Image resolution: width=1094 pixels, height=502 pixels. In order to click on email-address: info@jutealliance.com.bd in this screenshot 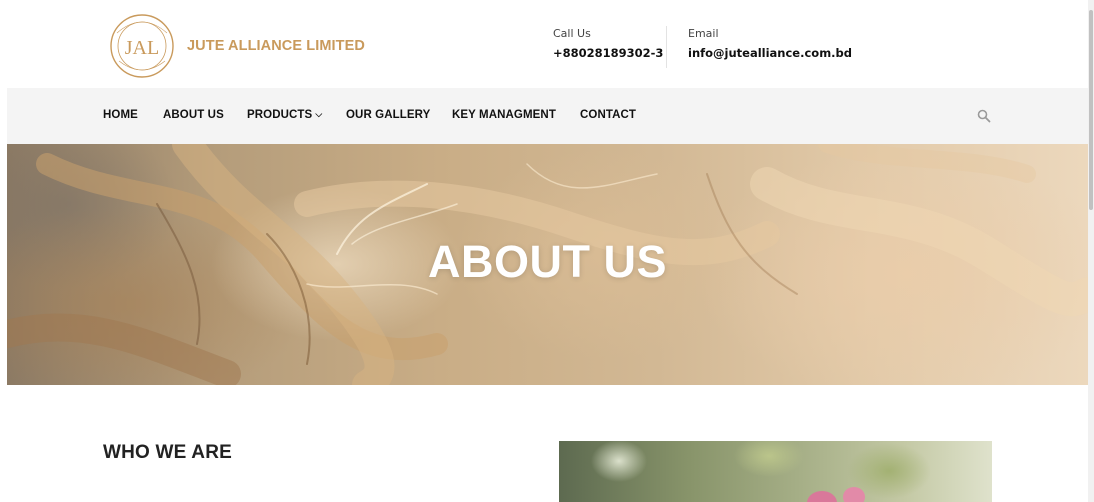, I will do `click(770, 53)`.